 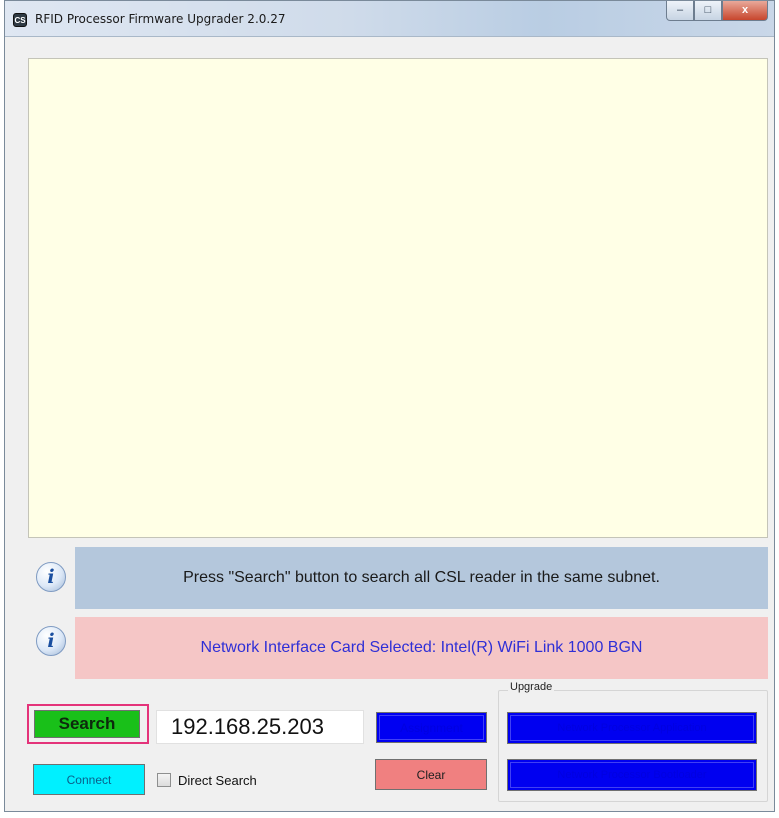 I want to click on maximize-button: □, so click(x=708, y=11).